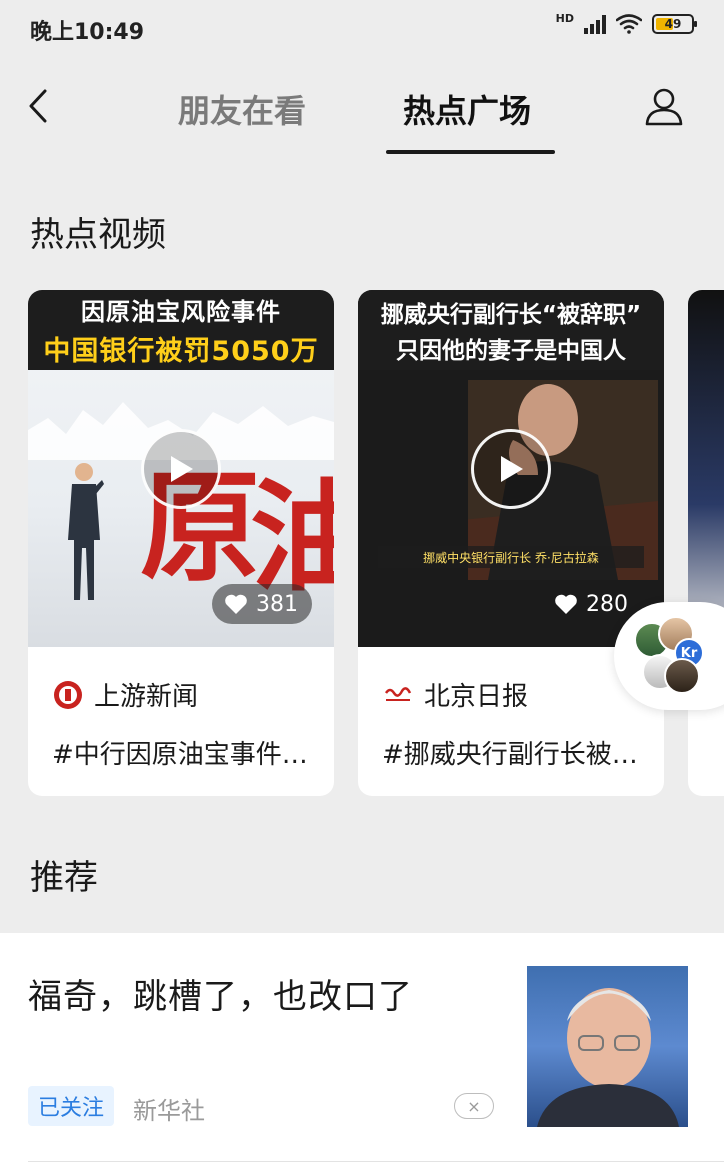 Image resolution: width=724 pixels, height=1162 pixels. What do you see at coordinates (220, 993) in the screenshot?
I see `article-title: 福奇，跳槽了，也改口了` at bounding box center [220, 993].